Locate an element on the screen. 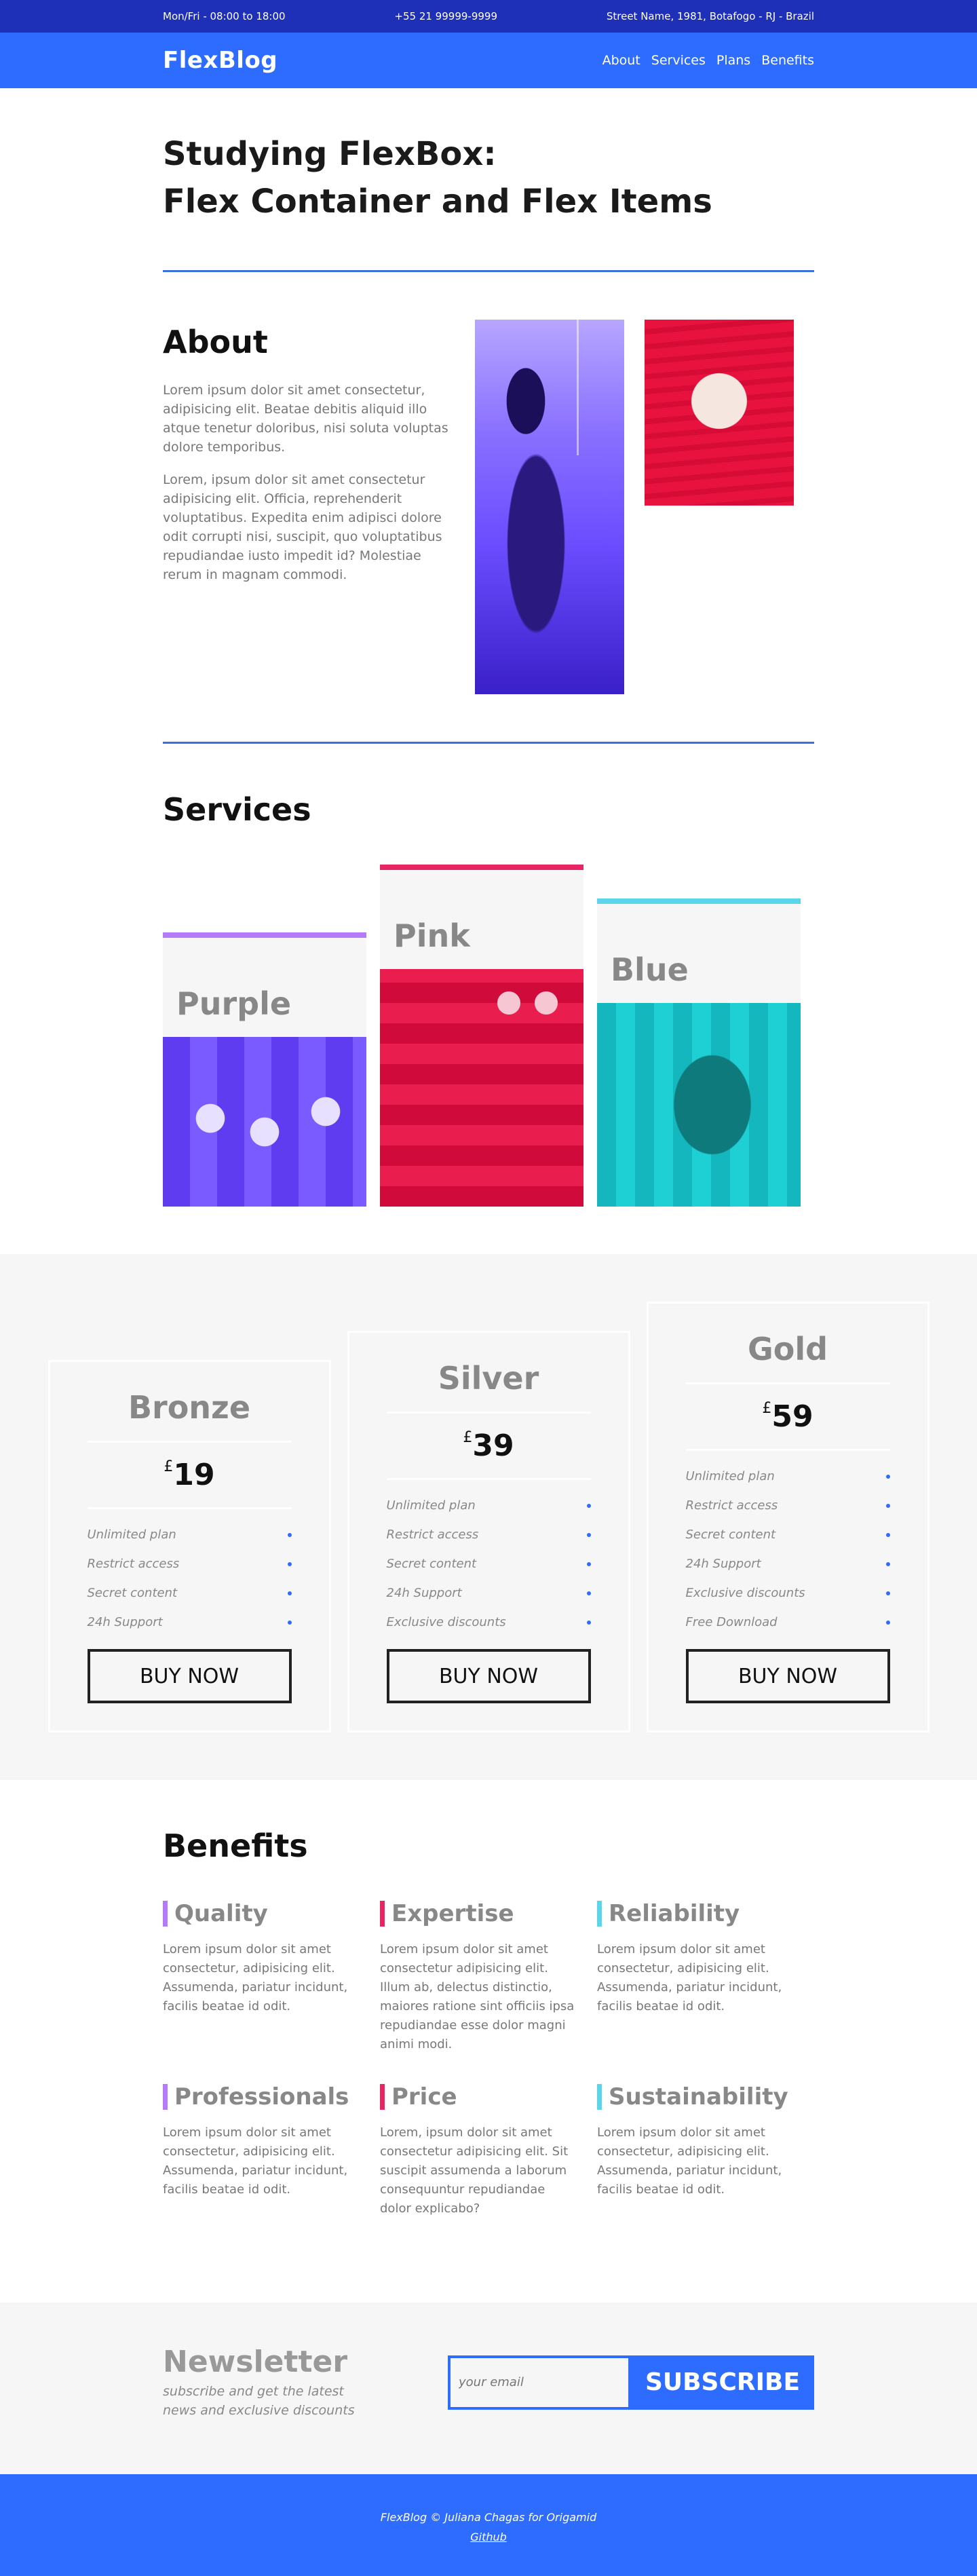 Image resolution: width=977 pixels, height=2576 pixels. about-image-hands is located at coordinates (720, 413).